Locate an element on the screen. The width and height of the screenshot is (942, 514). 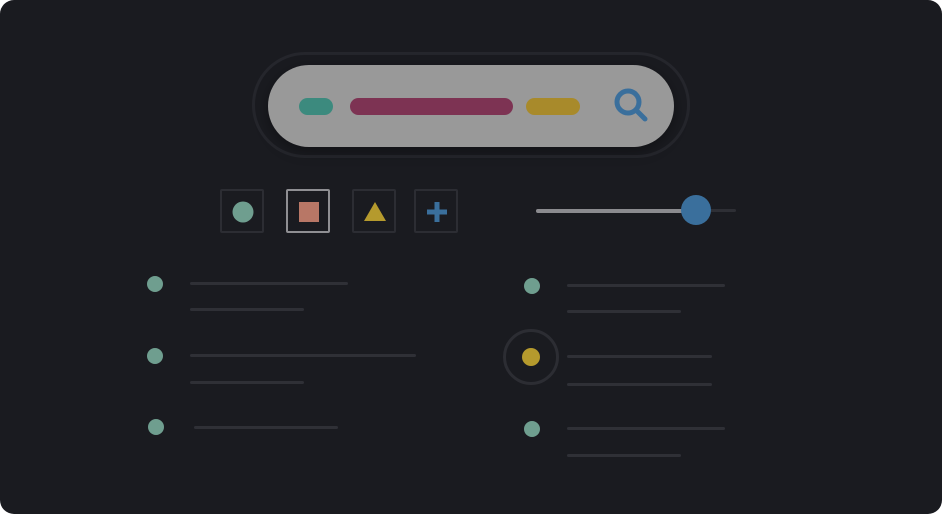
gold-tag-chip is located at coordinates (553, 106).